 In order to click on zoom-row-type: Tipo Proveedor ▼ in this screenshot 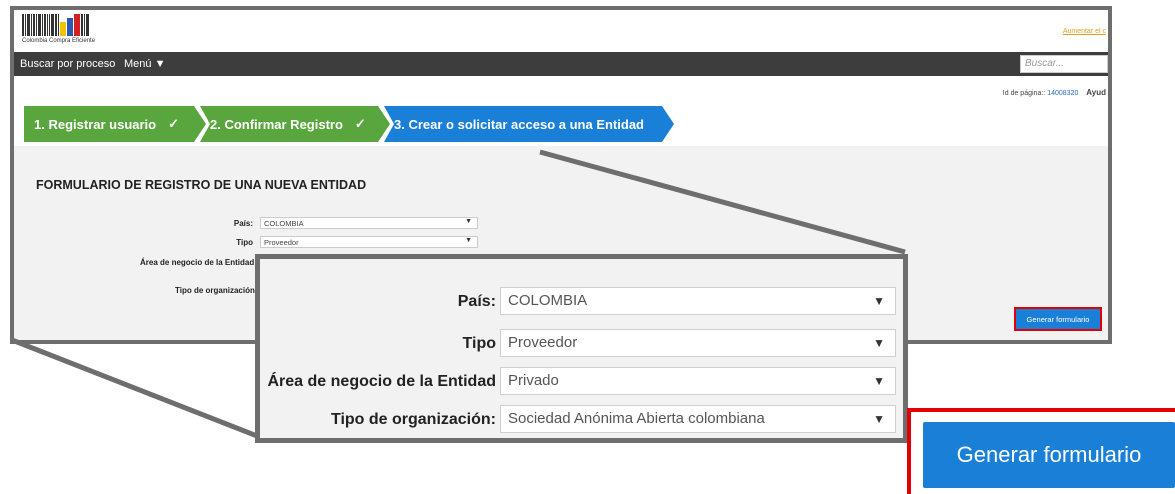, I will do `click(581, 345)`.